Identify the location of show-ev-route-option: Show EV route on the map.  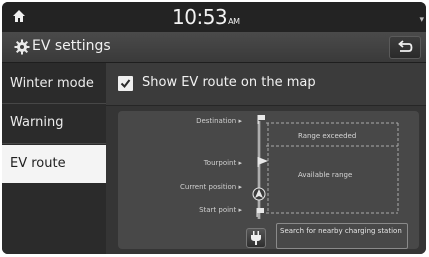
(266, 84).